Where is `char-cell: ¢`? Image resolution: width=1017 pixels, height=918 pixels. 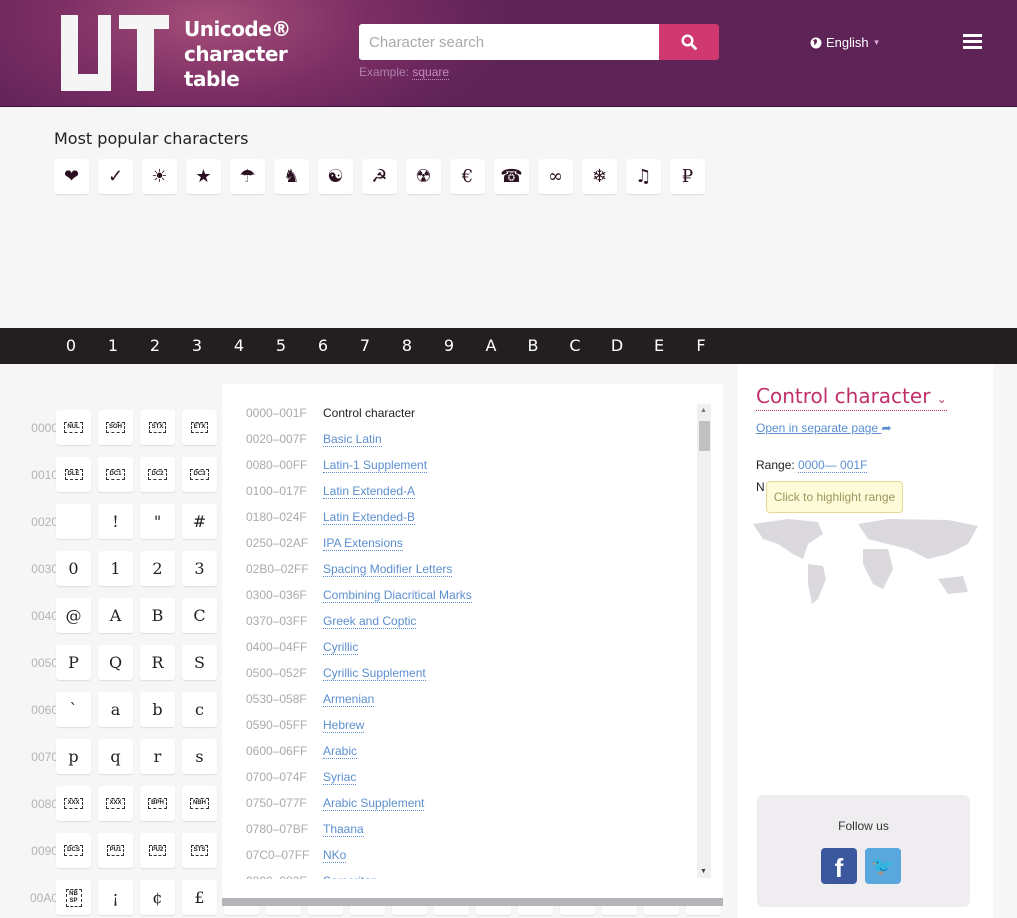 char-cell: ¢ is located at coordinates (157, 897).